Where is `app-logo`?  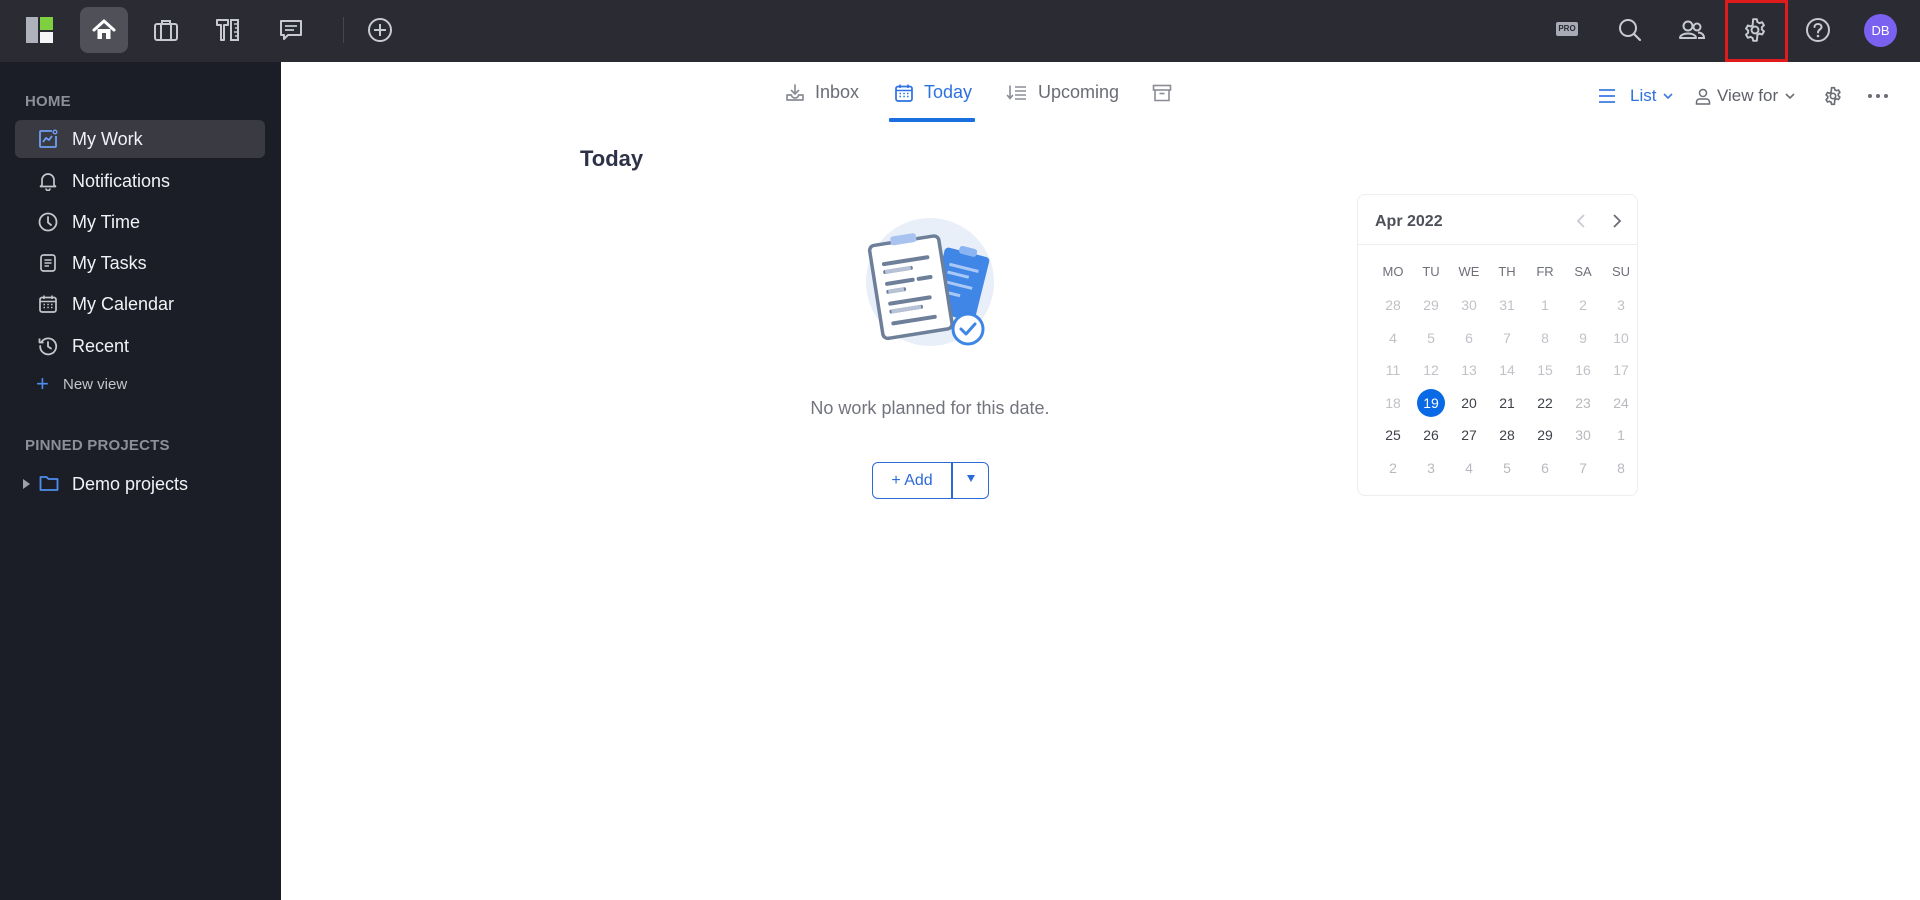 app-logo is located at coordinates (40, 30).